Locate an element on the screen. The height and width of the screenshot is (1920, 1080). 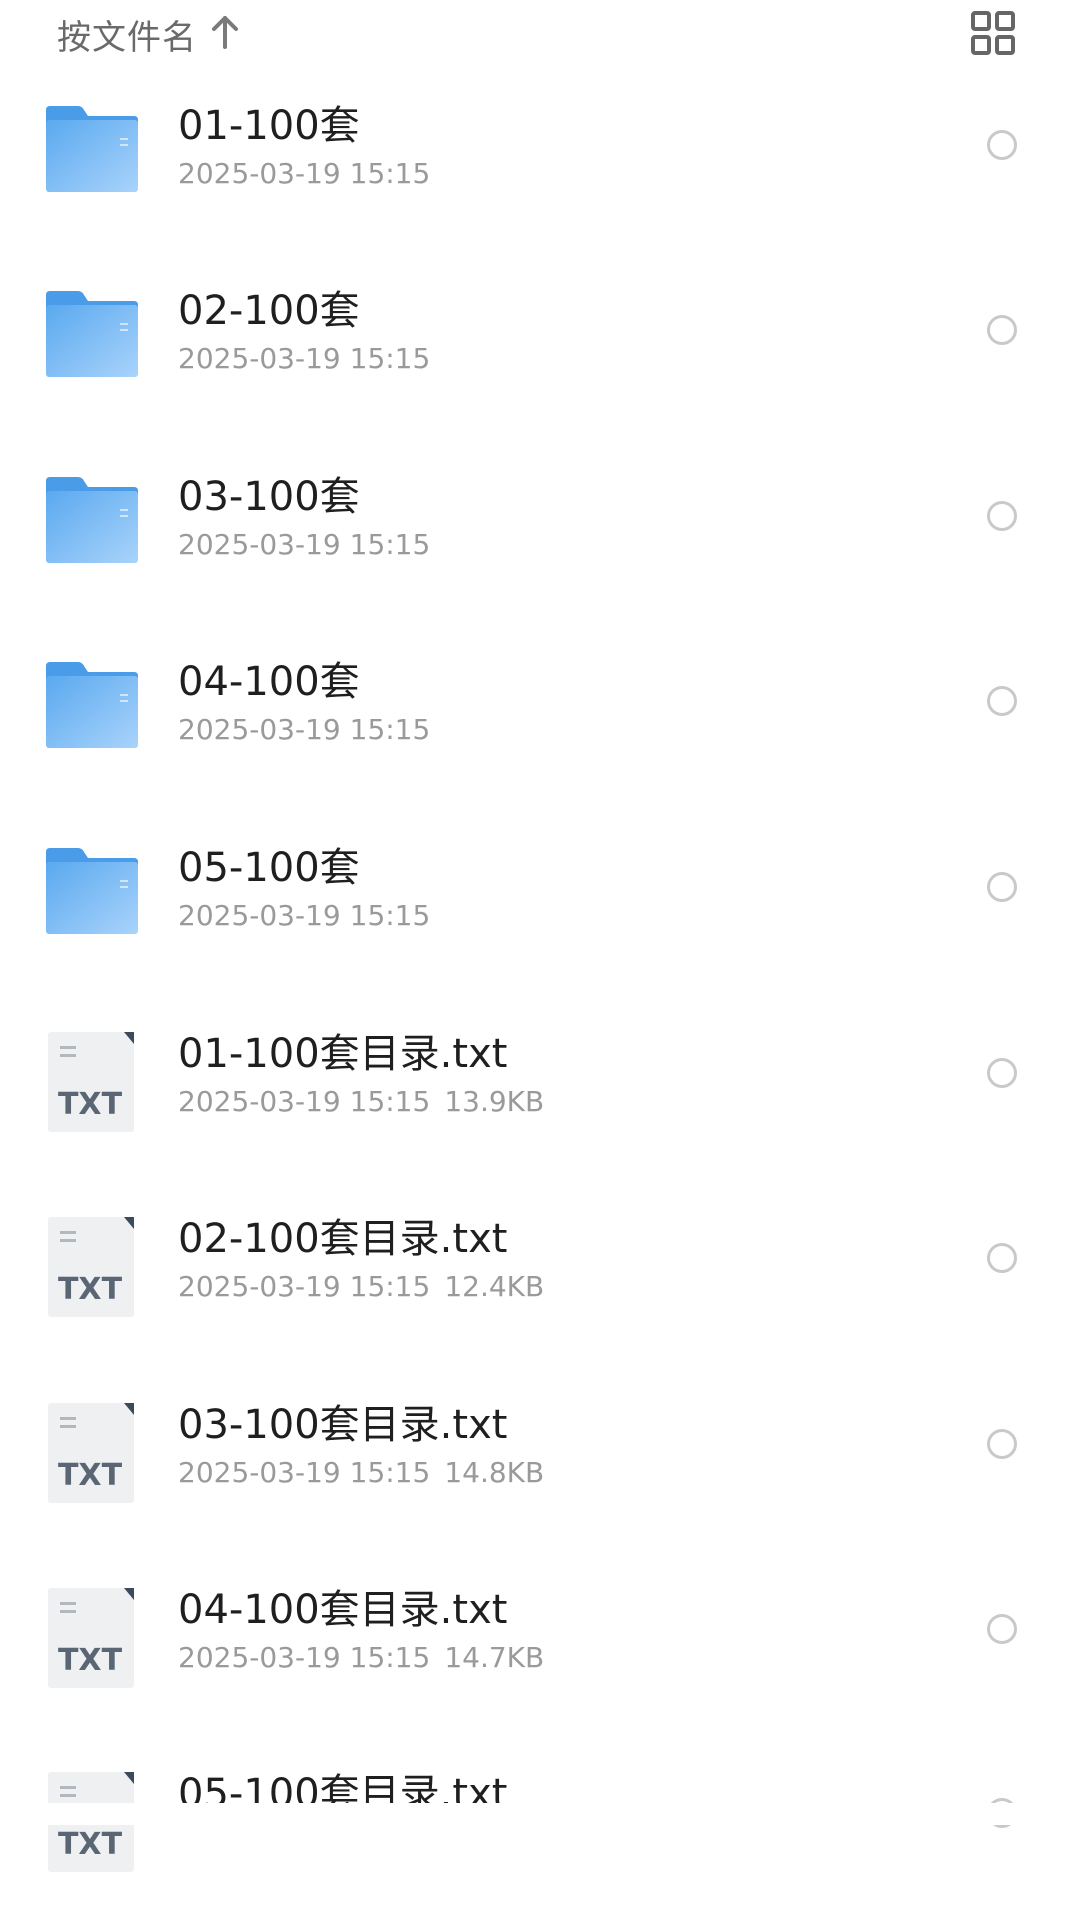
folder-row: 02-100套 2025-03-19 15:15 is located at coordinates (540, 362).